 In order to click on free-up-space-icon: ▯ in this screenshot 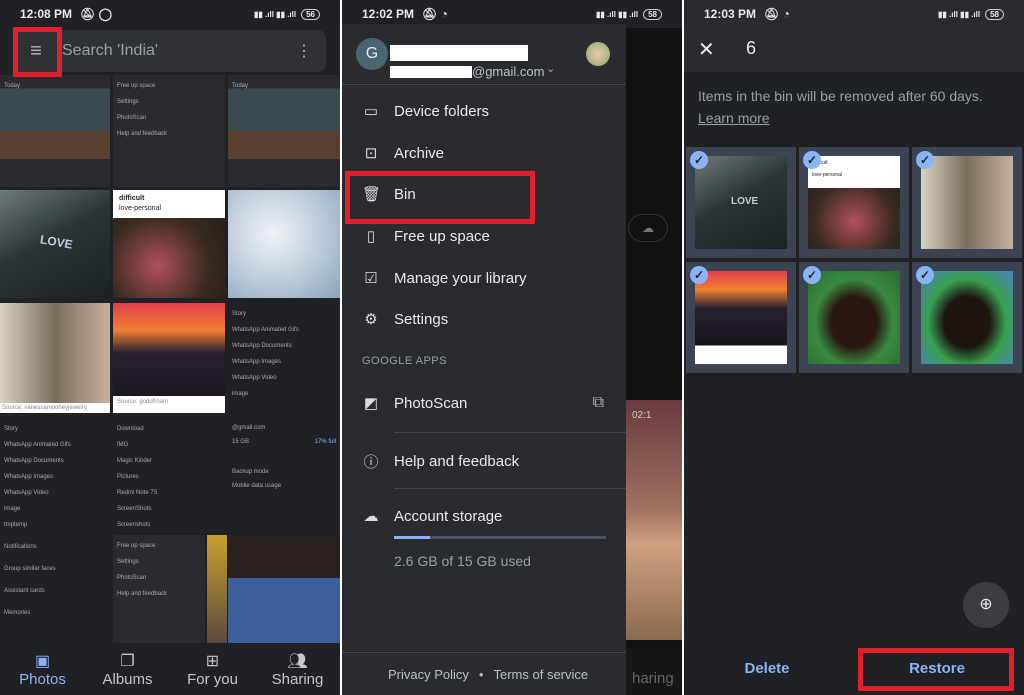, I will do `click(371, 236)`.